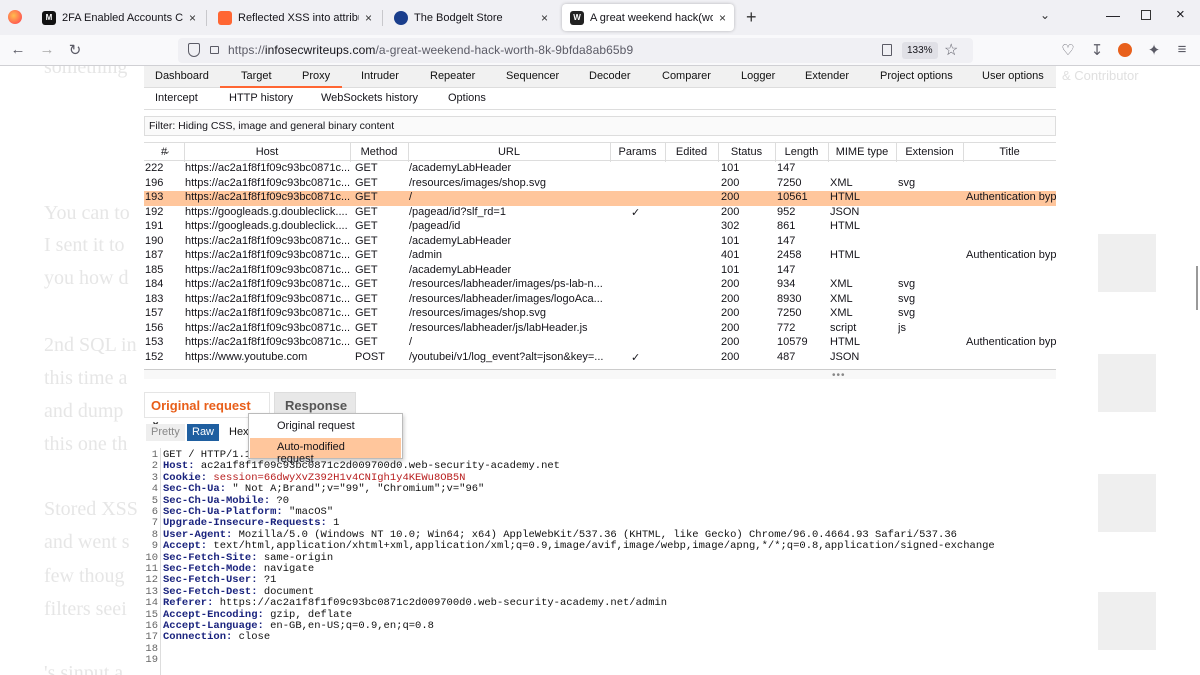  Describe the element at coordinates (467, 98) in the screenshot. I see `subtab-options: Options` at that location.